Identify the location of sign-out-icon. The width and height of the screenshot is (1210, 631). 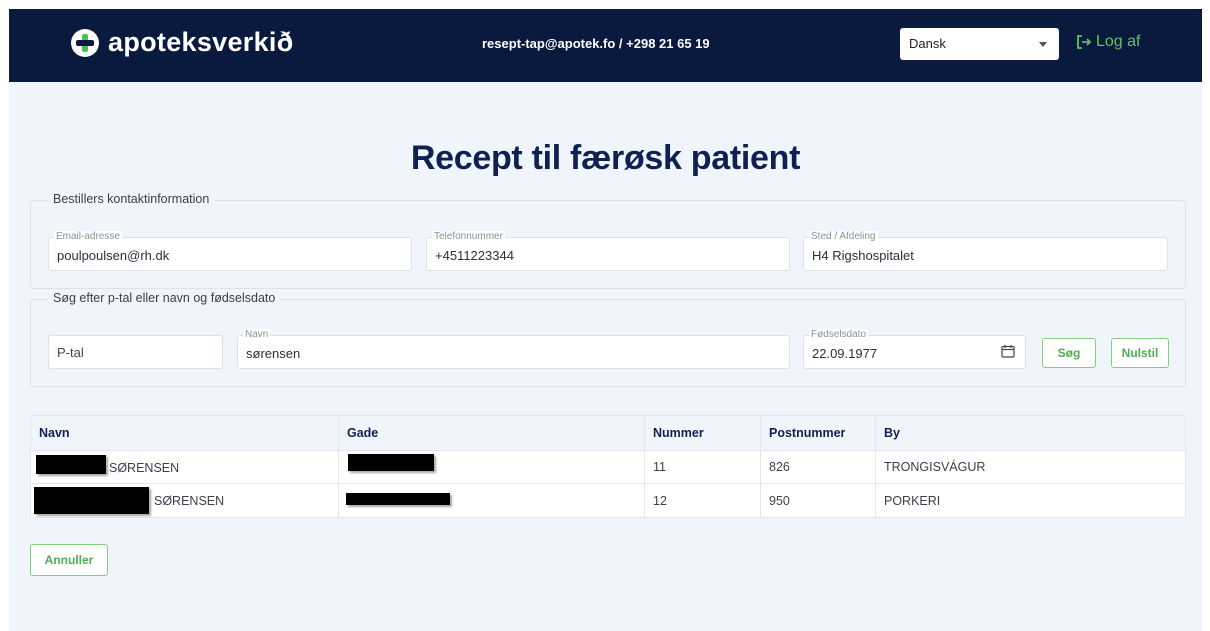
(1084, 42).